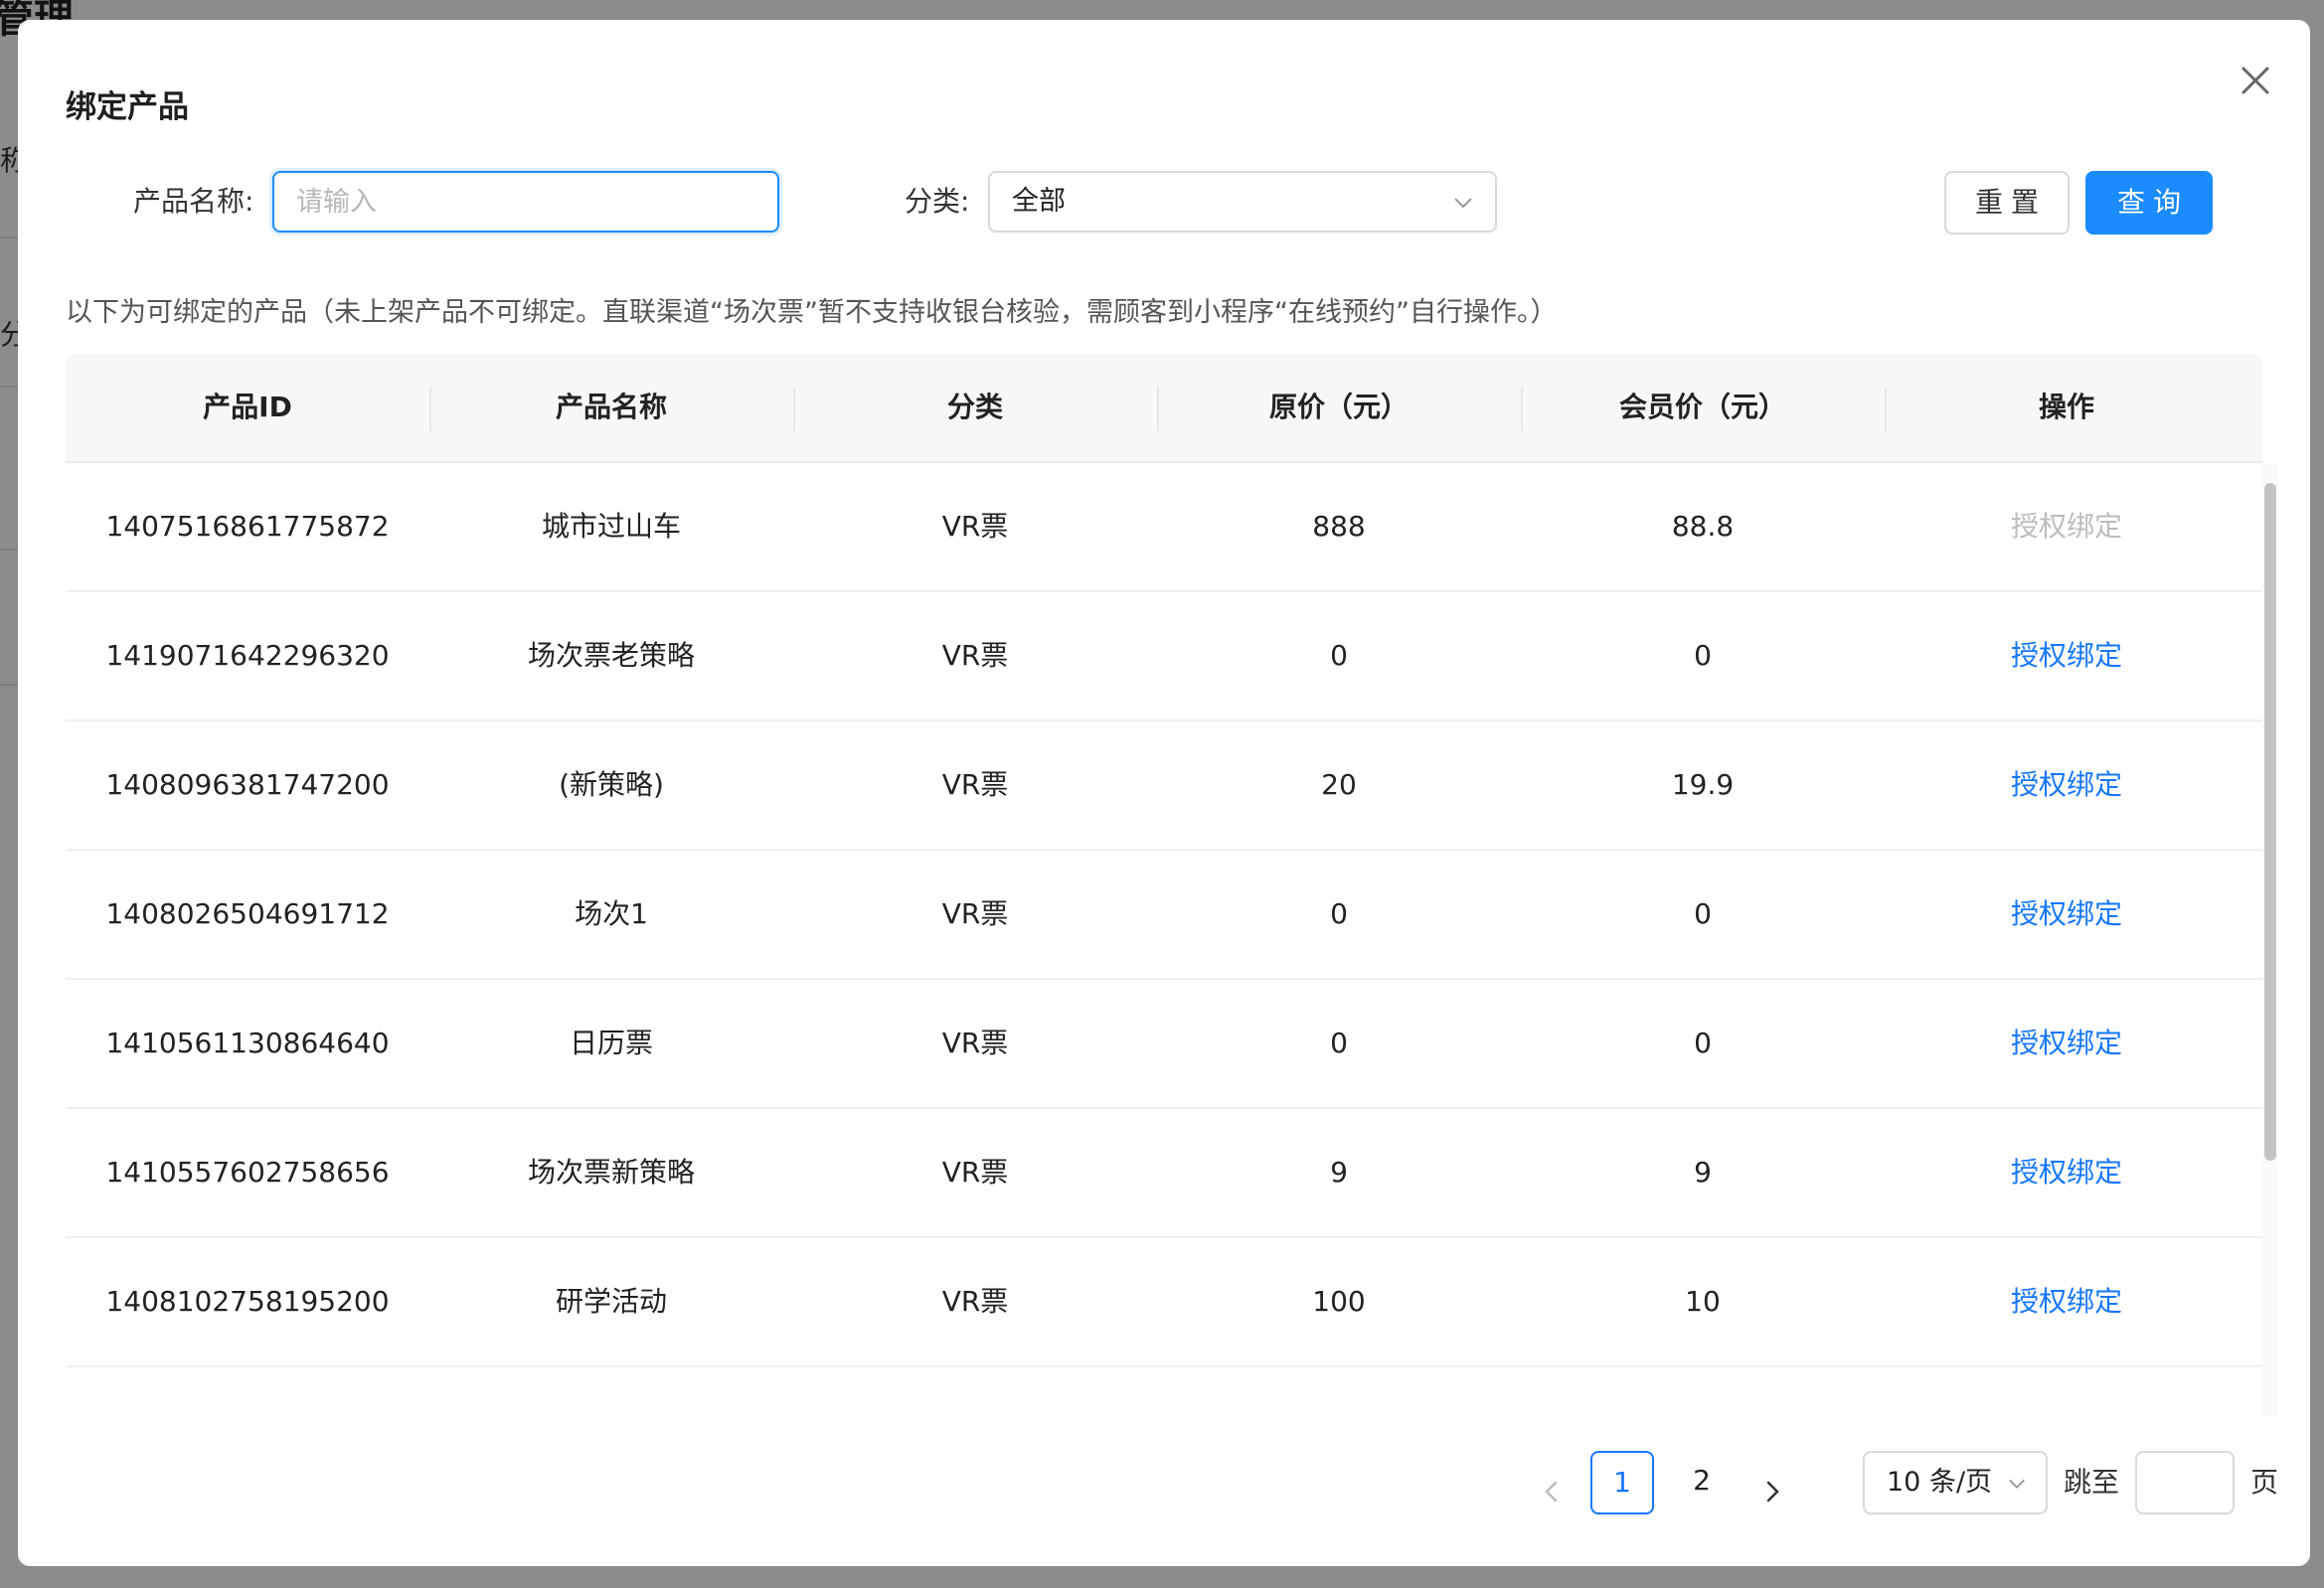 This screenshot has width=2324, height=1588. Describe the element at coordinates (1164, 527) in the screenshot. I see `table-row: 1407516861775872 城市过山车 VR票 888 88.8 授权绑定` at that location.